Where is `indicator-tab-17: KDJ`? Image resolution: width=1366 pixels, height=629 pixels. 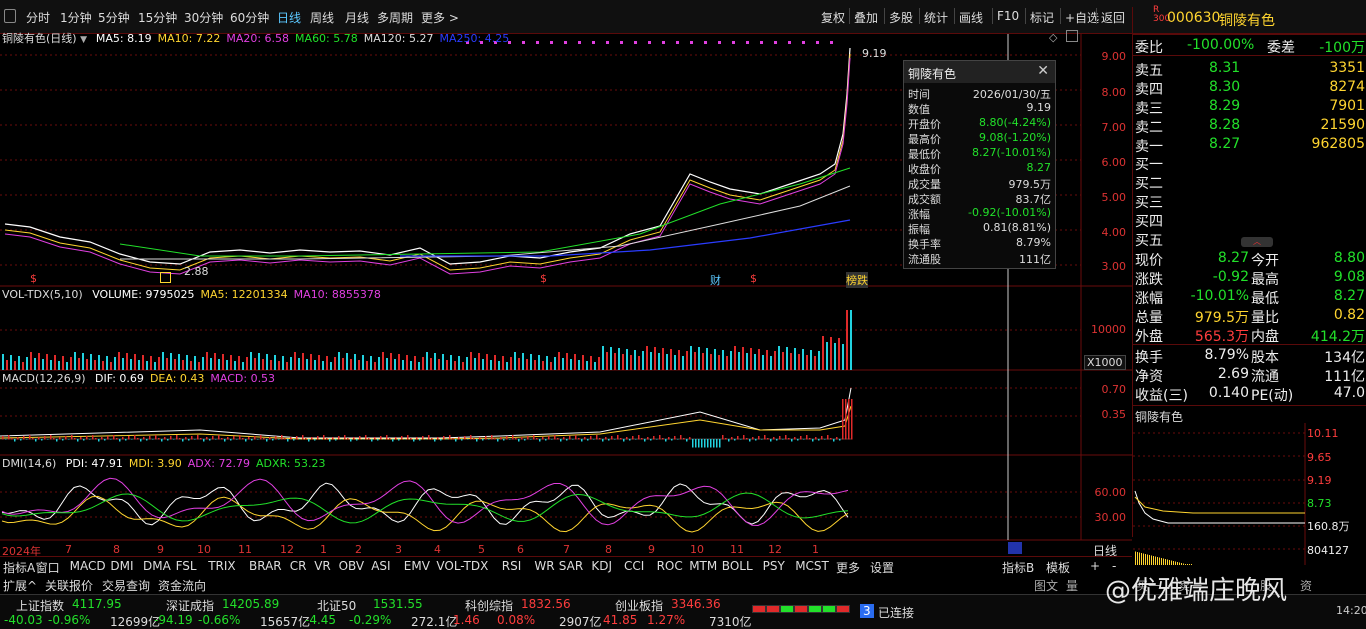
indicator-tab-17: KDJ is located at coordinates (601, 566).